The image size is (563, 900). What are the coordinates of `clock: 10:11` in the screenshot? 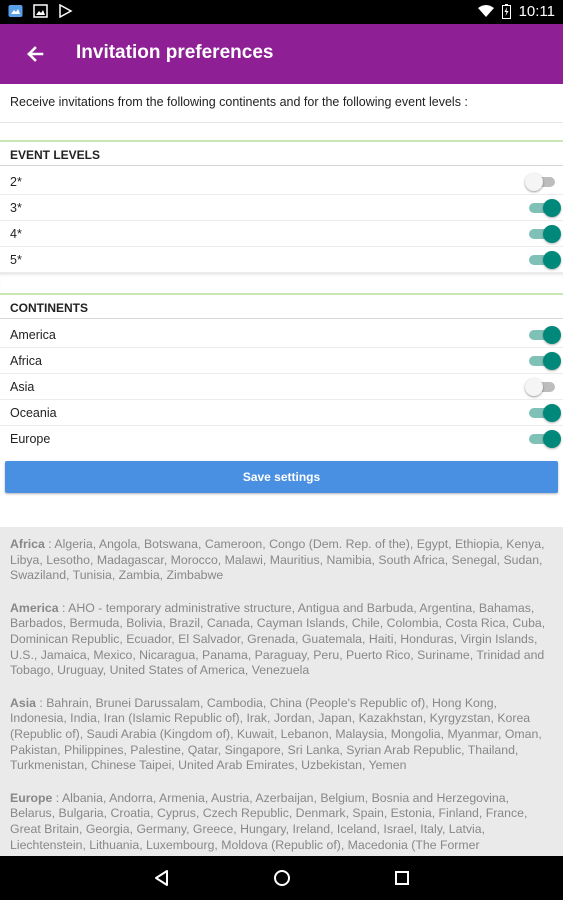 It's located at (536, 11).